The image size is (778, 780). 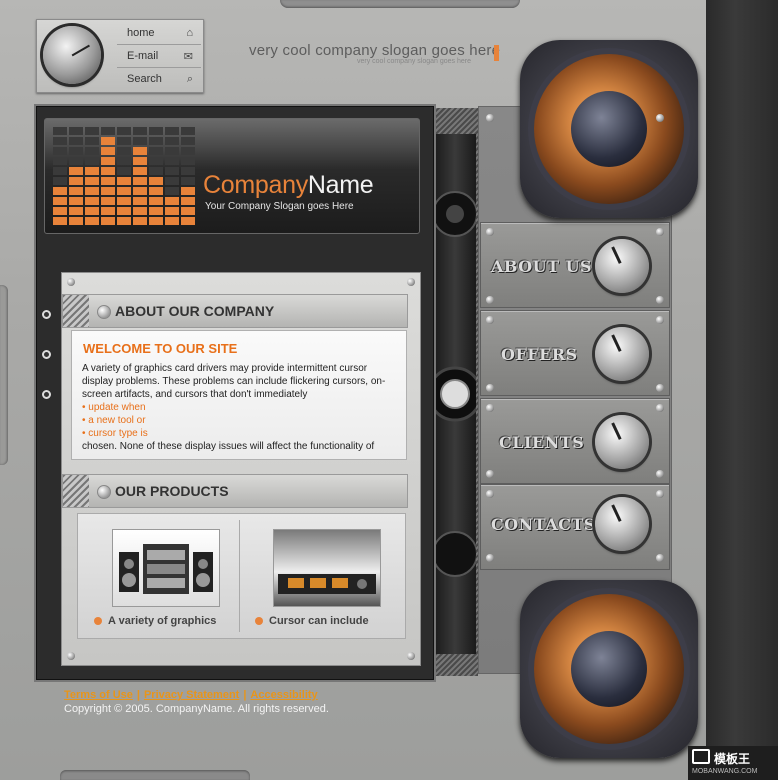 I want to click on speaker-bottom-icon, so click(x=609, y=669).